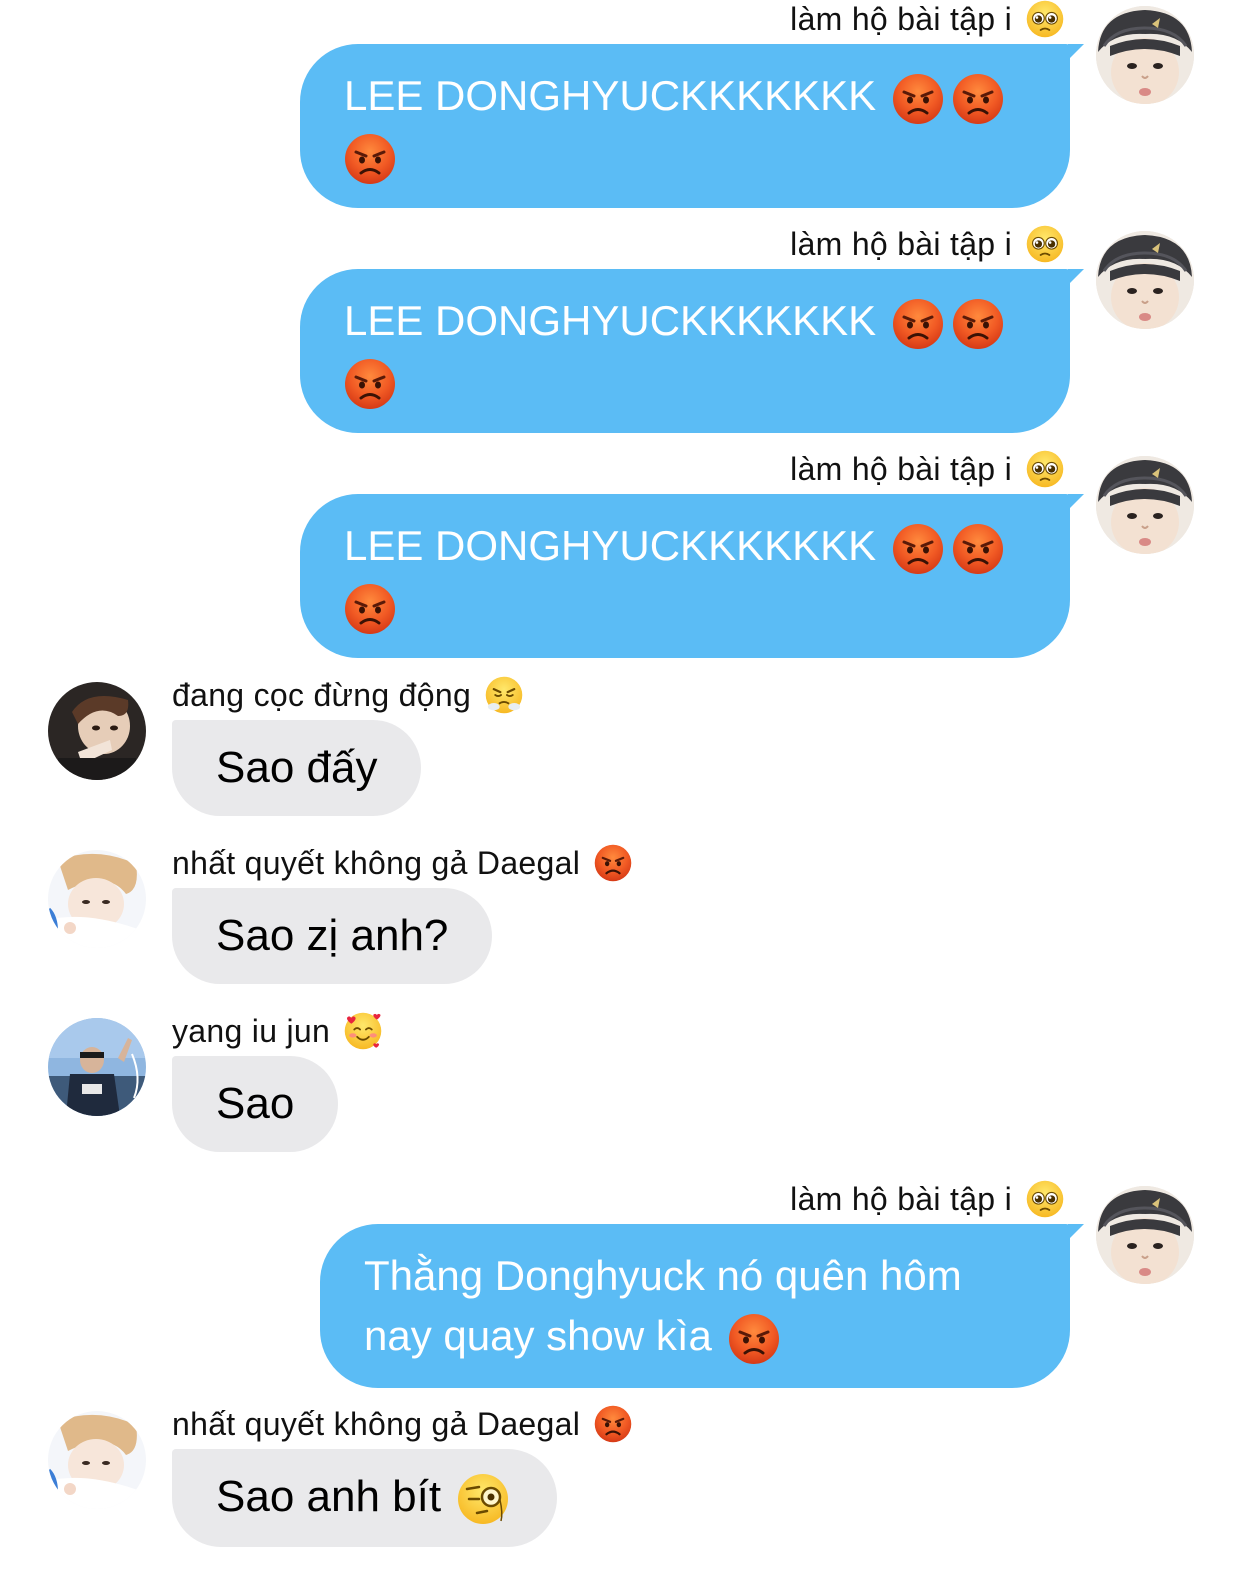  What do you see at coordinates (483, 1499) in the screenshot?
I see `monocle-face-icon` at bounding box center [483, 1499].